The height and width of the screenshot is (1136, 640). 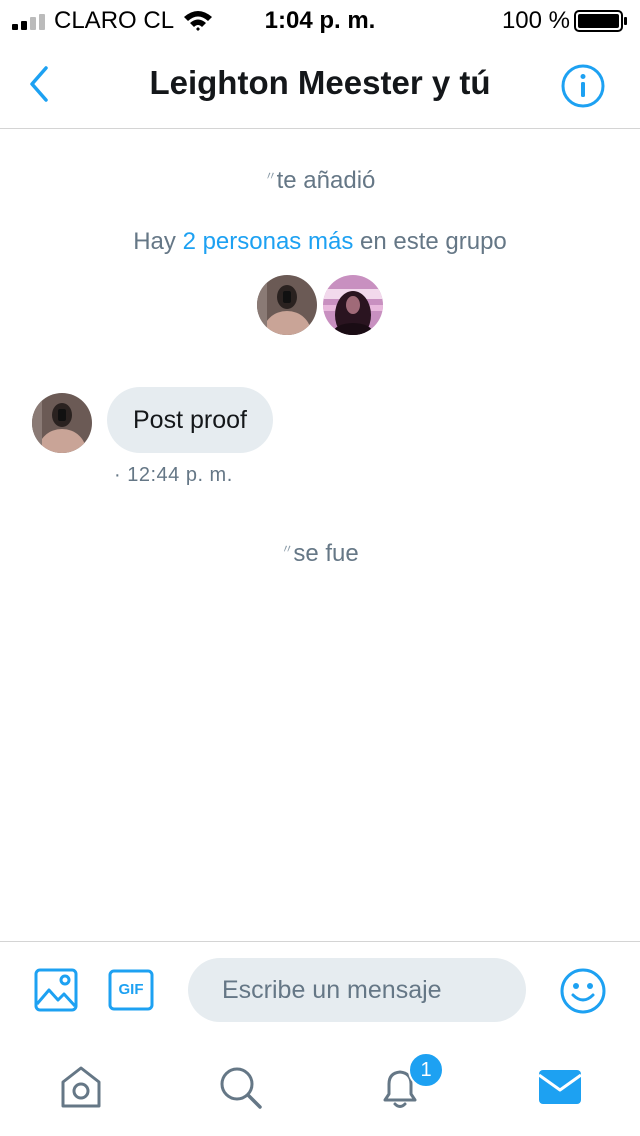 I want to click on added-notice: 〃te añadió, so click(x=320, y=181).